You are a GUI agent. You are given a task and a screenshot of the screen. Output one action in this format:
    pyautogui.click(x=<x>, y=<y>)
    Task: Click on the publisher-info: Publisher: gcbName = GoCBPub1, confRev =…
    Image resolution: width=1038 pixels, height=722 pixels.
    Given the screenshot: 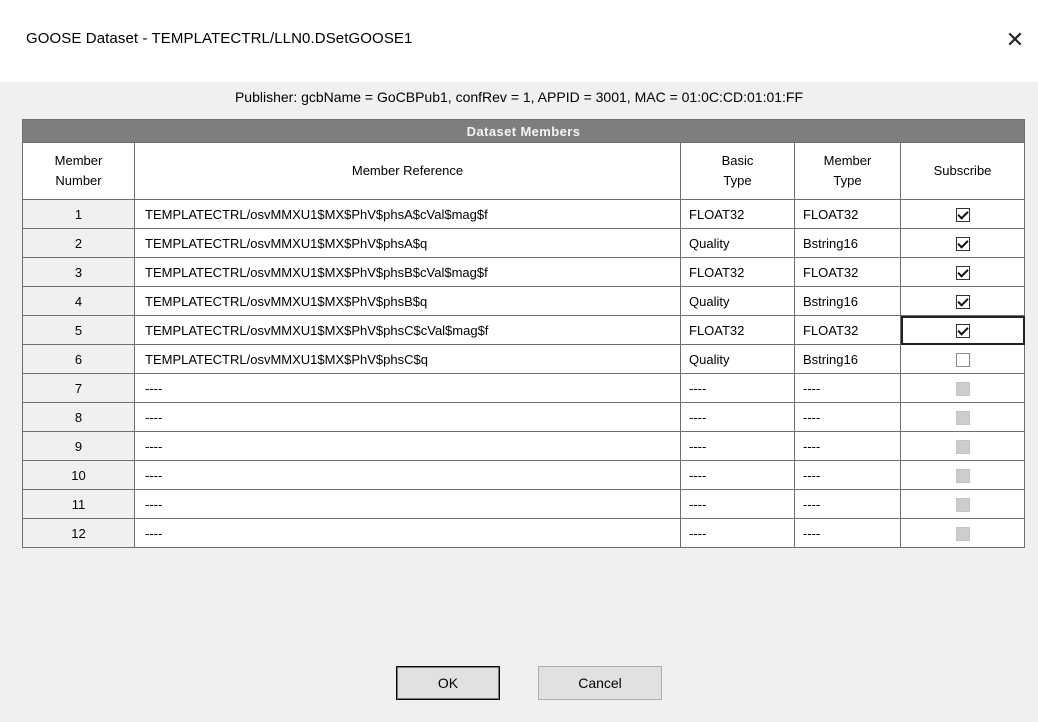 What is the action you would take?
    pyautogui.click(x=519, y=97)
    